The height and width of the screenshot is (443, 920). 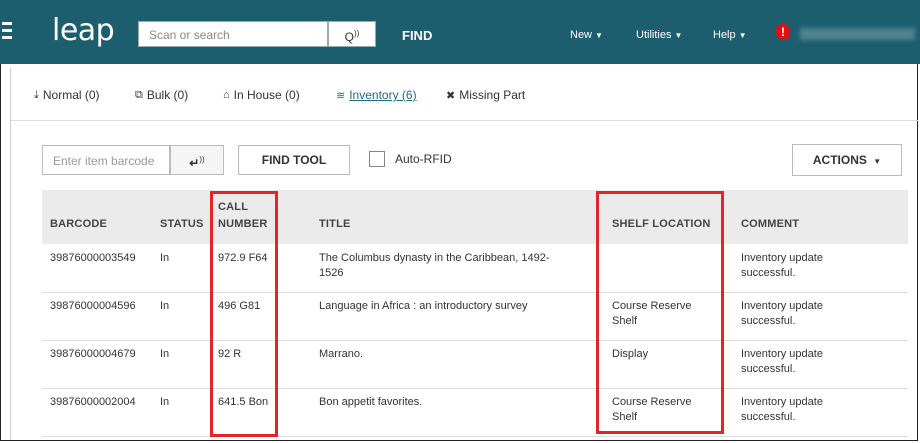 I want to click on search-scan-button: Q)), so click(x=352, y=34).